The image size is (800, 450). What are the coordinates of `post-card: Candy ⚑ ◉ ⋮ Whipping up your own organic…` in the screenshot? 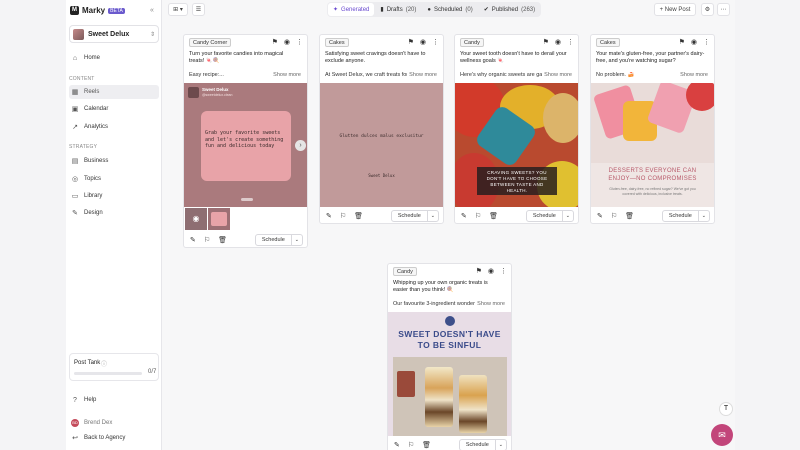 It's located at (449, 356).